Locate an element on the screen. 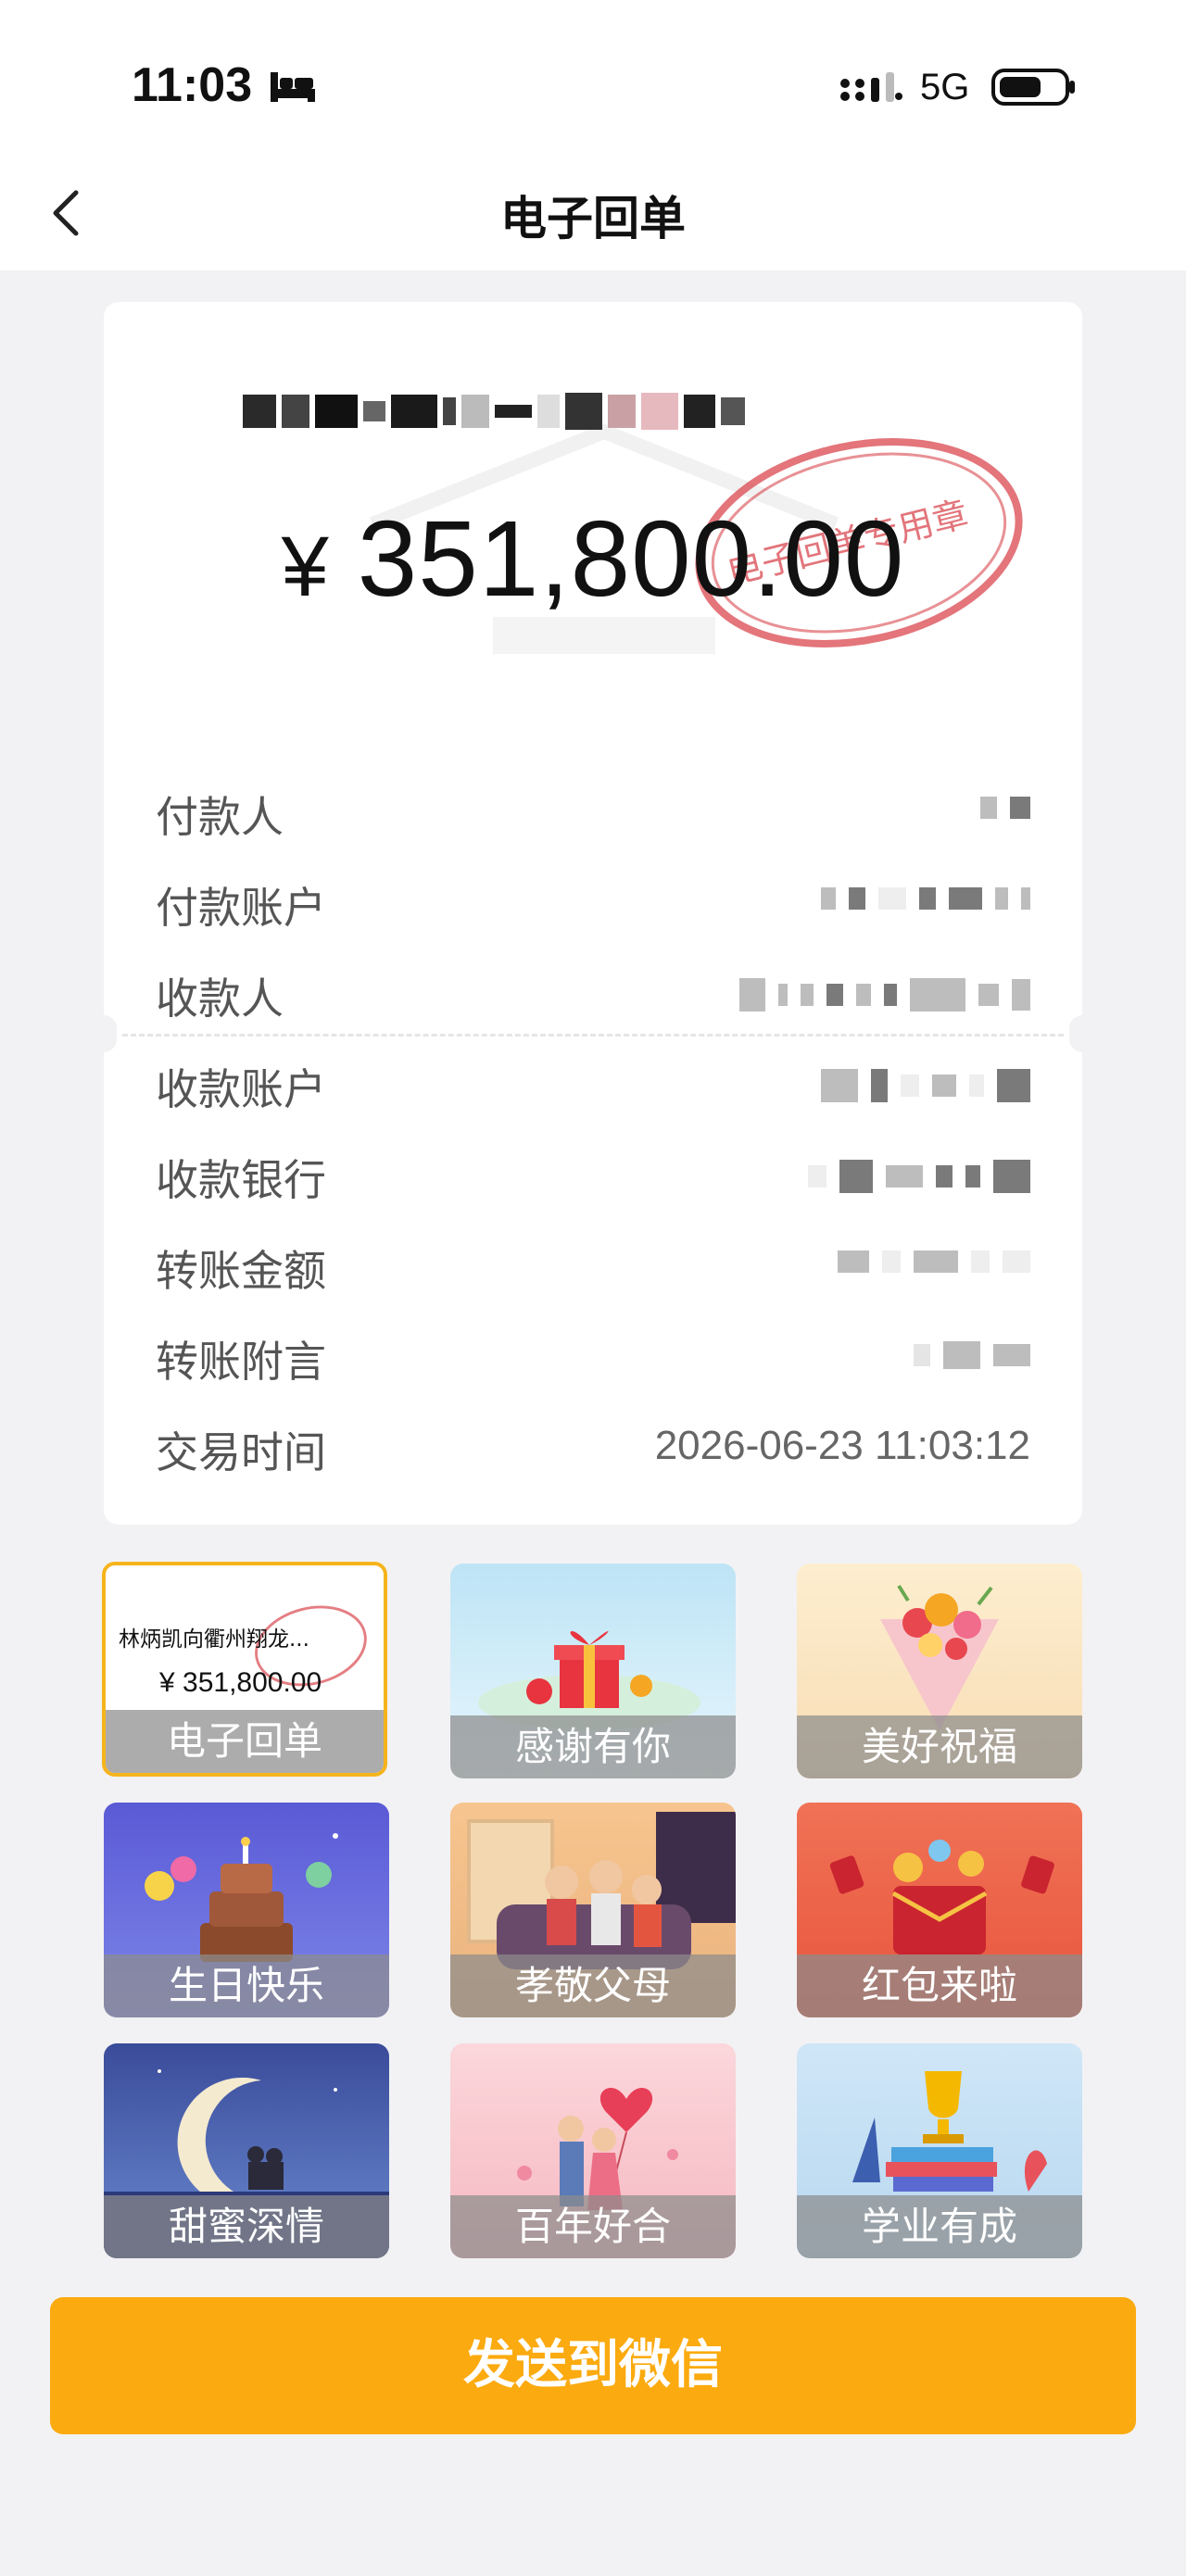 The width and height of the screenshot is (1186, 2576). field-payee-bank: 收款银行 is located at coordinates (593, 1176).